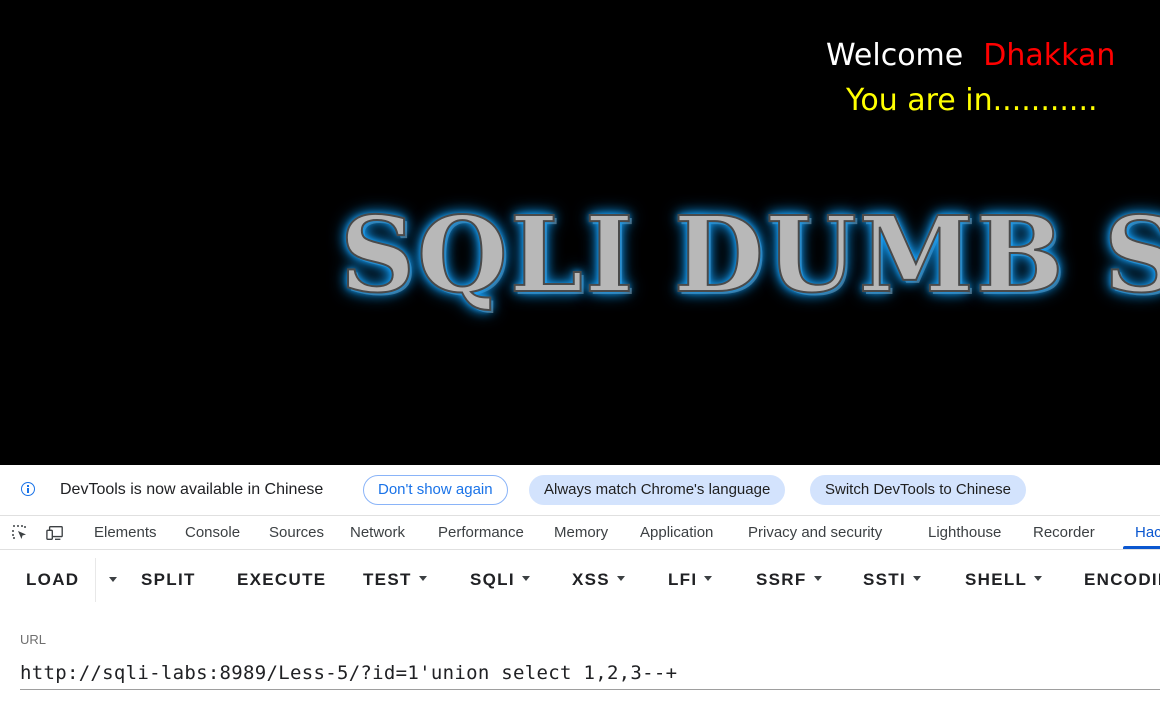 This screenshot has height=703, width=1160. I want to click on ssti-menu-button: SSTI, so click(892, 580).